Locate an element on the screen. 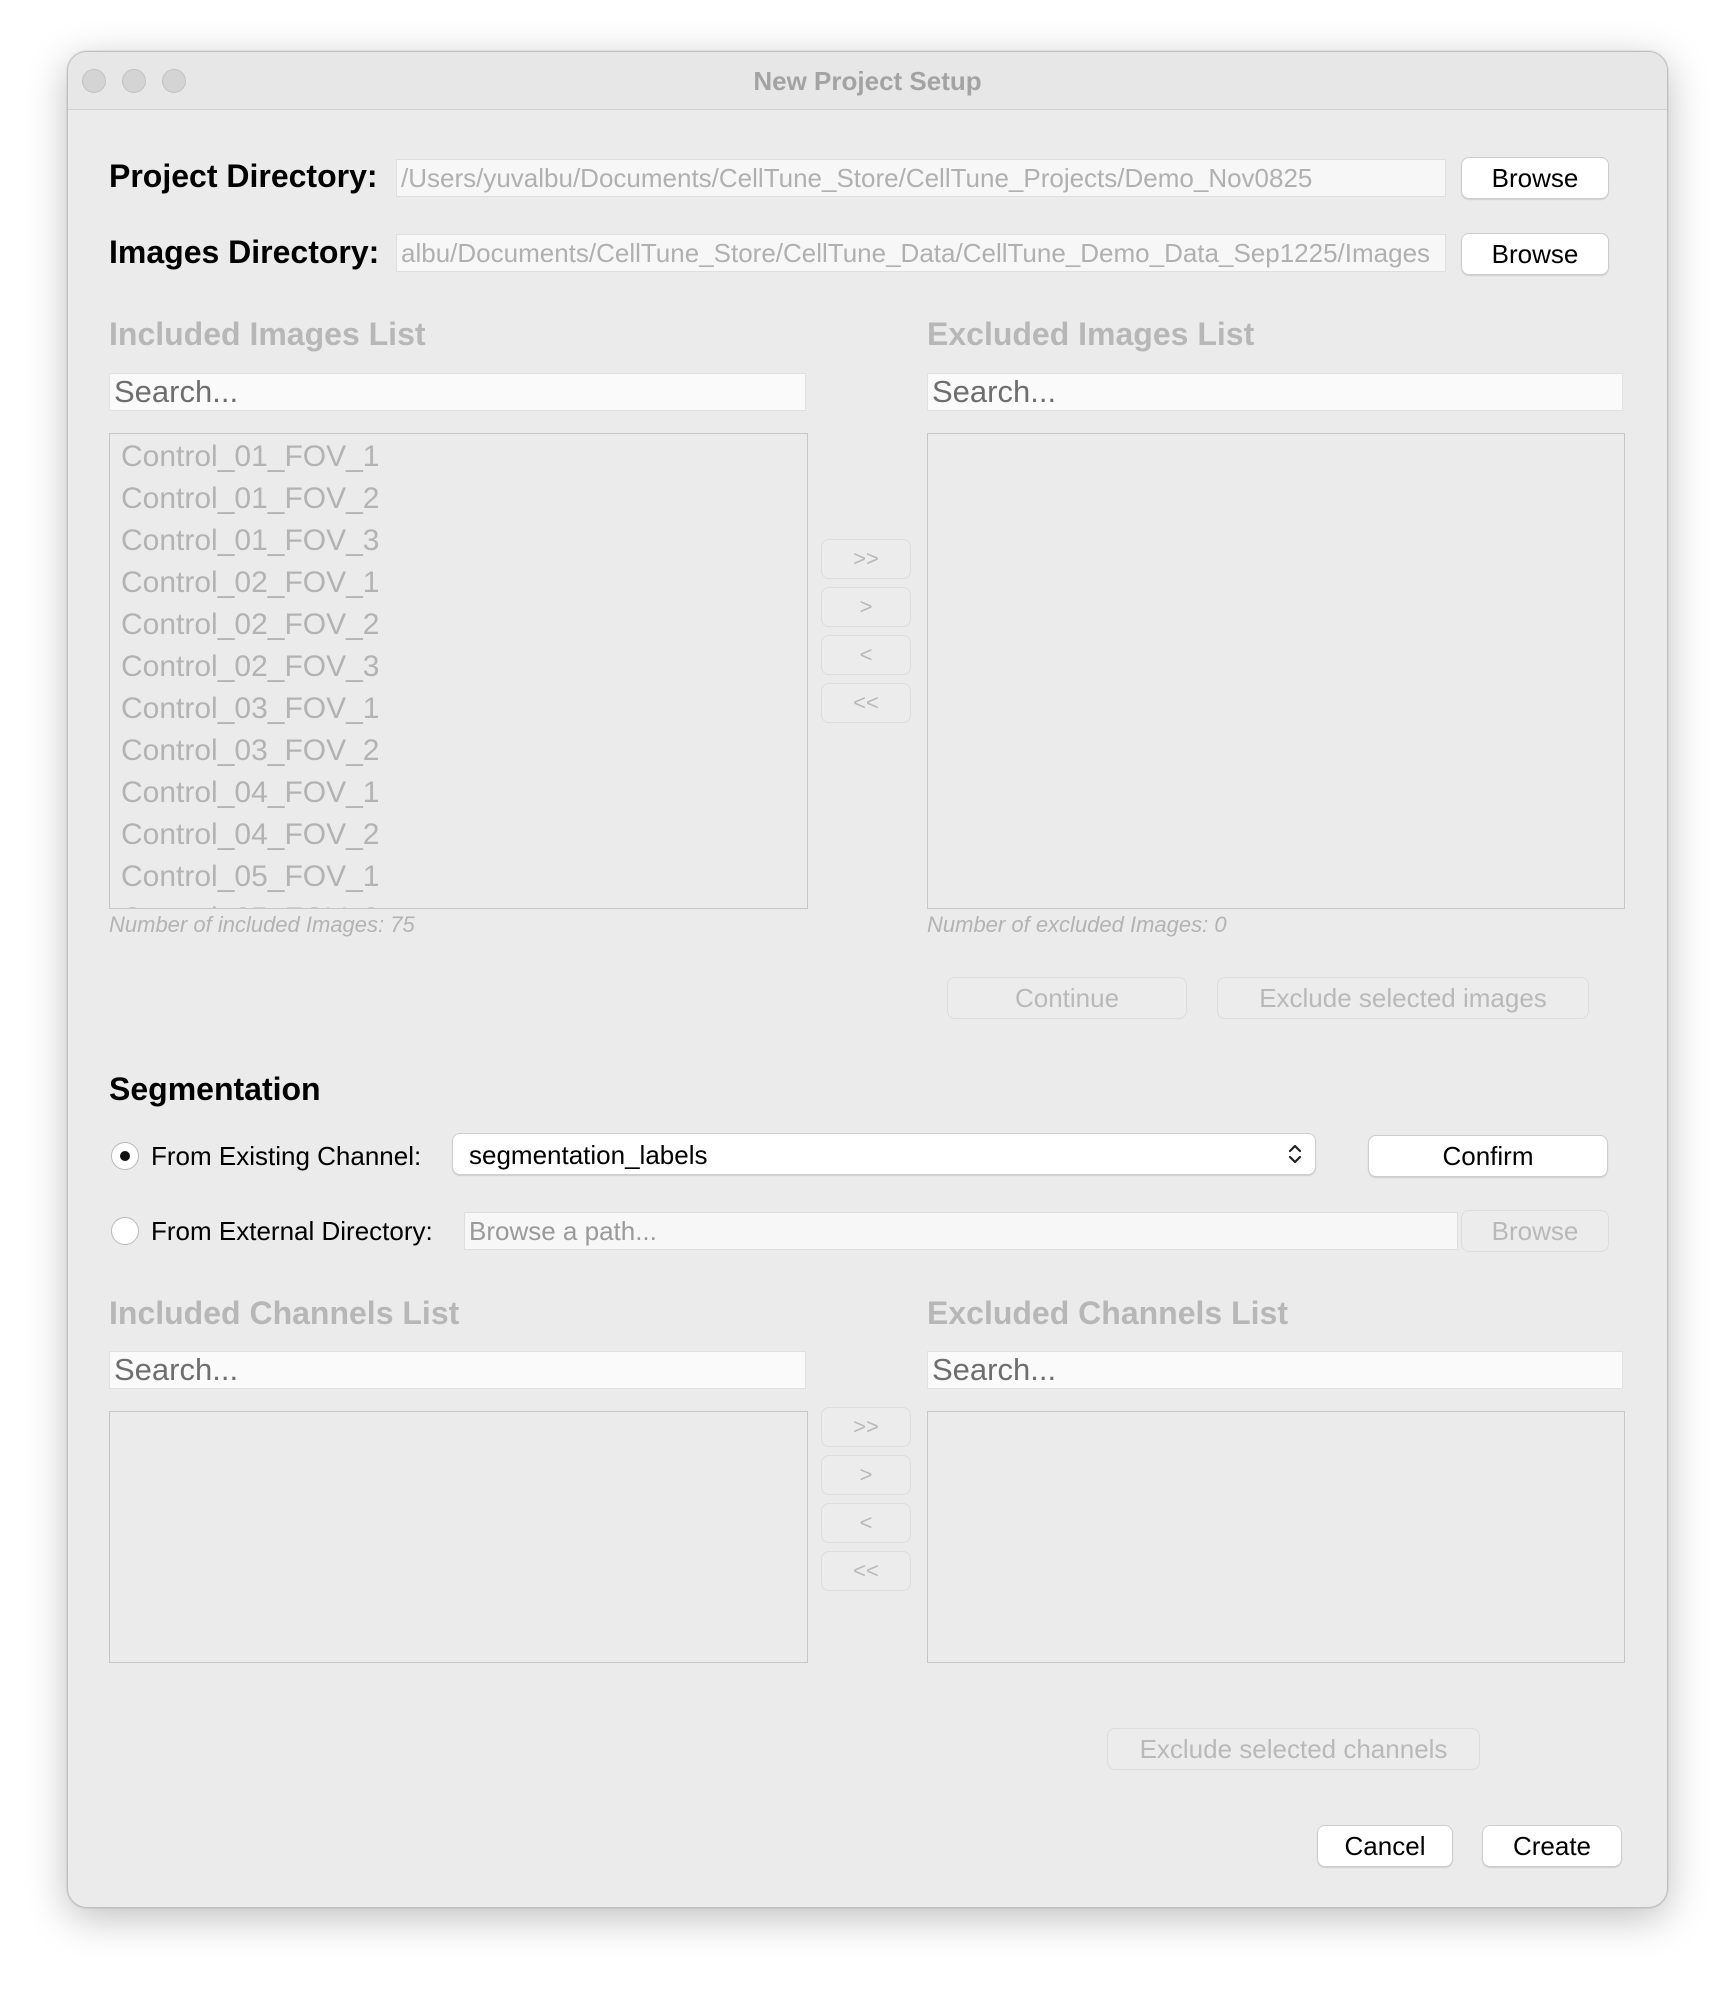 The width and height of the screenshot is (1736, 1992). included-image-item: Control_05_FOV_1 is located at coordinates (458, 877).